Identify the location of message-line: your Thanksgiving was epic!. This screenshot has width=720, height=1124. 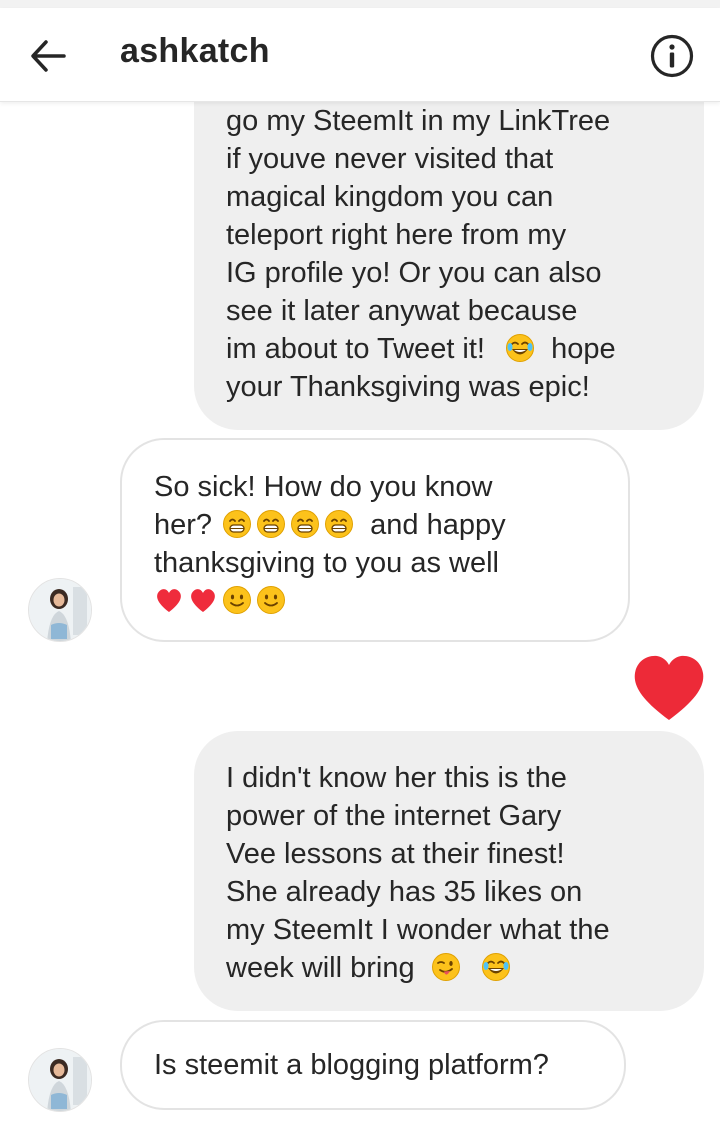
(408, 387).